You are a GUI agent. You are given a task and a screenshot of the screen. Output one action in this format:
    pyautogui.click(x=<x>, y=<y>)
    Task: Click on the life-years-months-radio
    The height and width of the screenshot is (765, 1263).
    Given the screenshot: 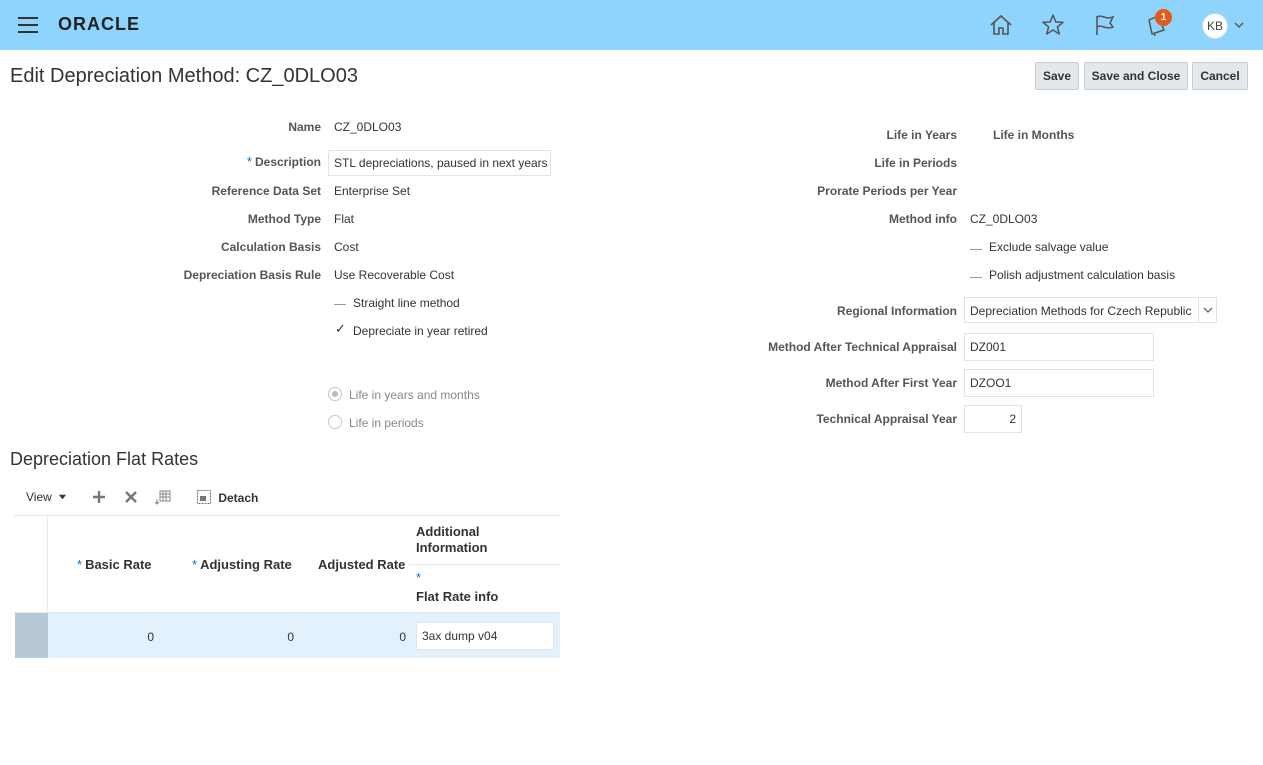 What is the action you would take?
    pyautogui.click(x=335, y=394)
    